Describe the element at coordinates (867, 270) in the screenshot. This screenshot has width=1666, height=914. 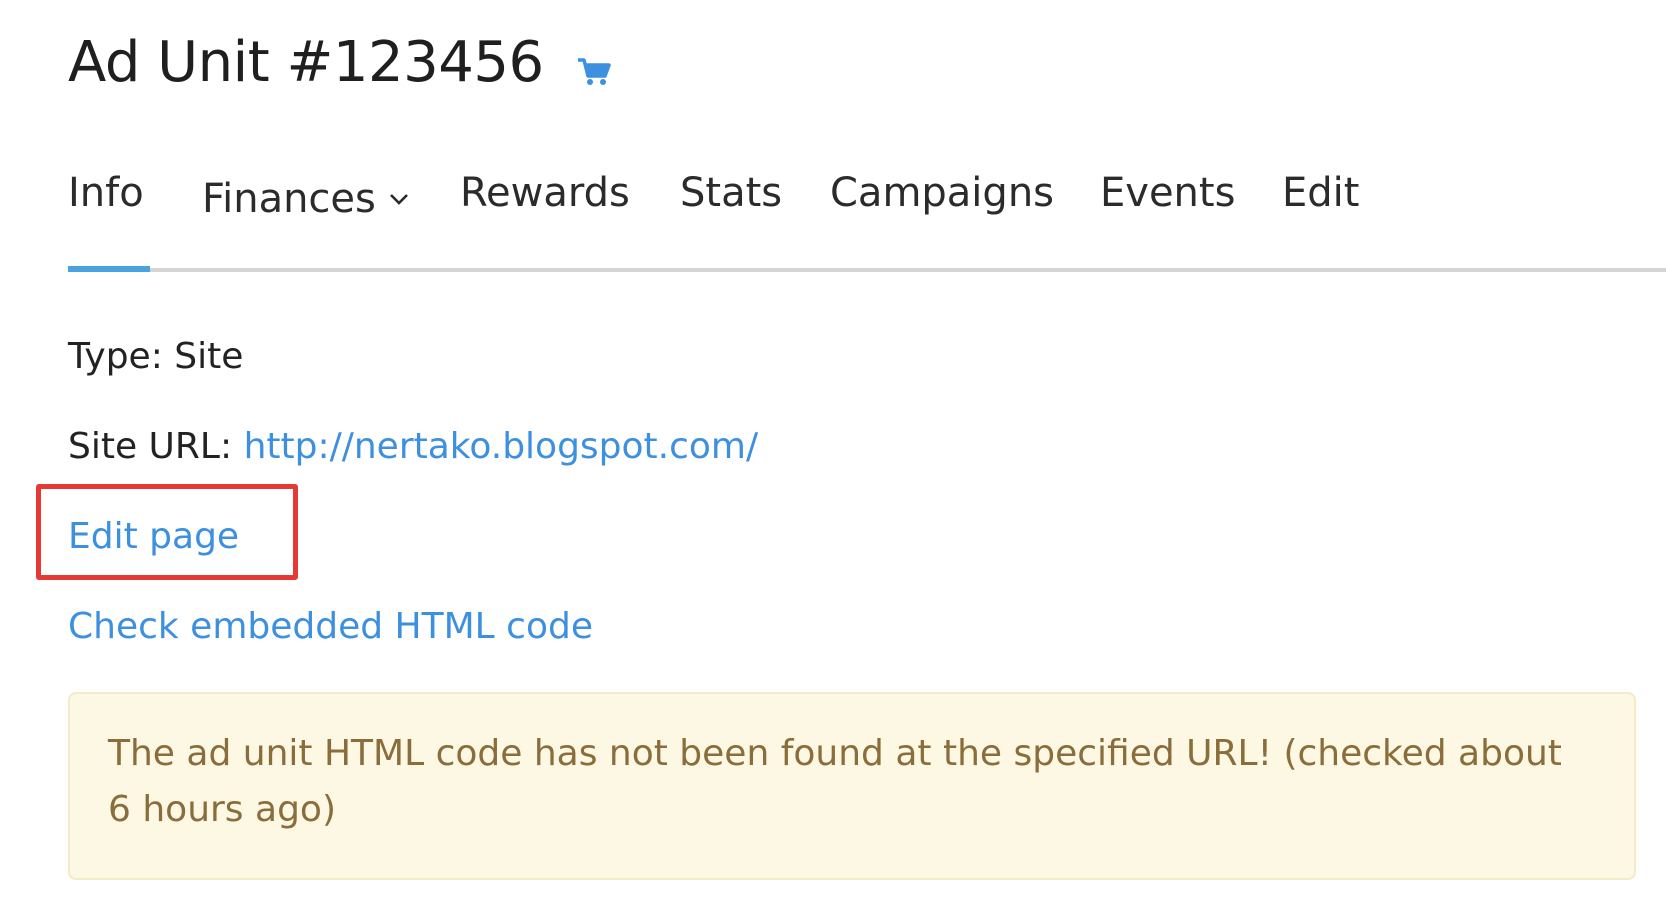
I see `tabs-divider` at that location.